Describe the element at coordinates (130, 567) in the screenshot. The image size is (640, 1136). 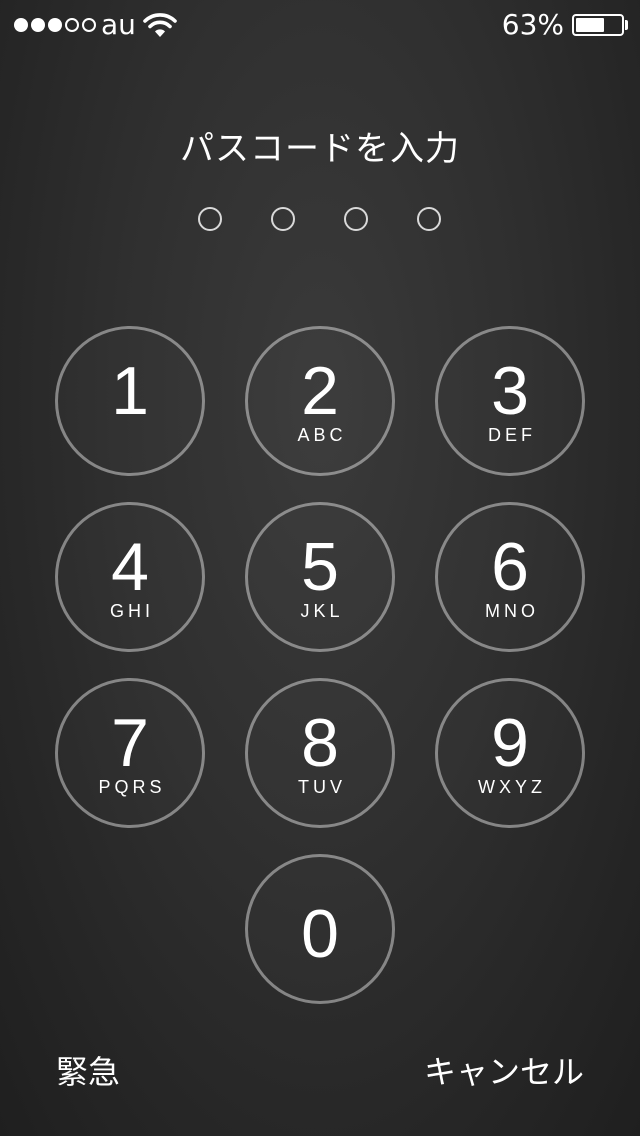
I see `key-digit: 4` at that location.